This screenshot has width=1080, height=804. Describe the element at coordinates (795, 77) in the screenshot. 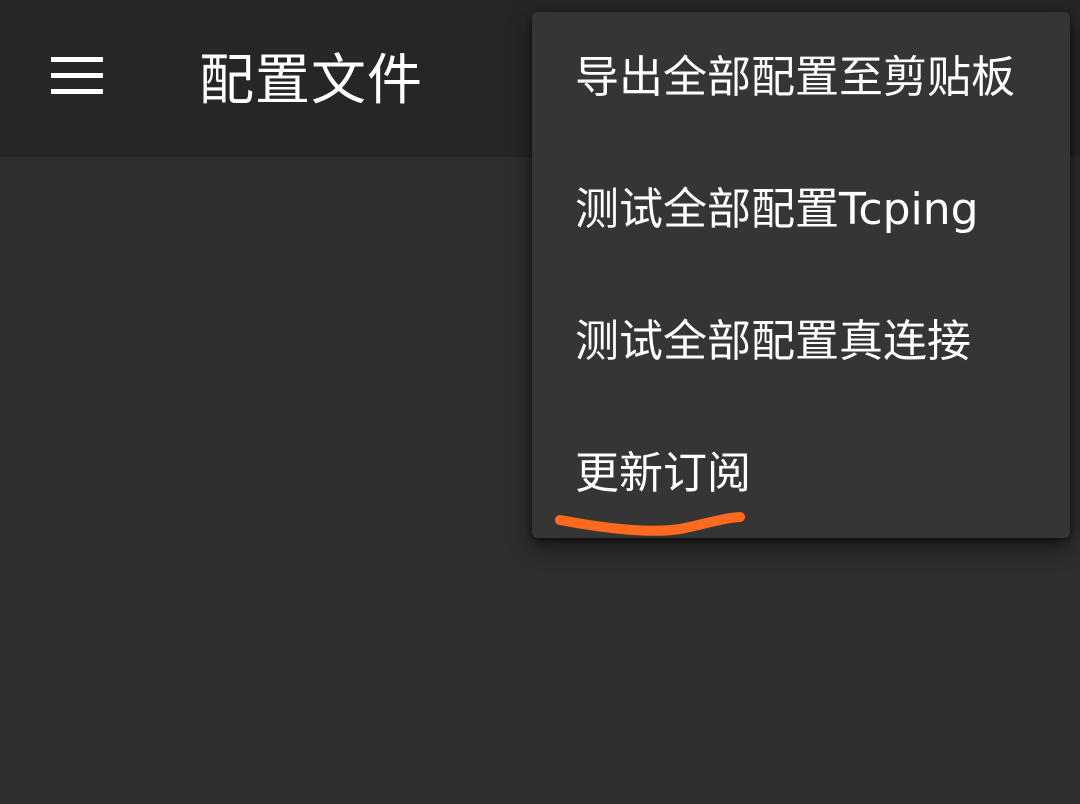

I see `menu-item-label: 导出全部配置至剪贴板` at that location.